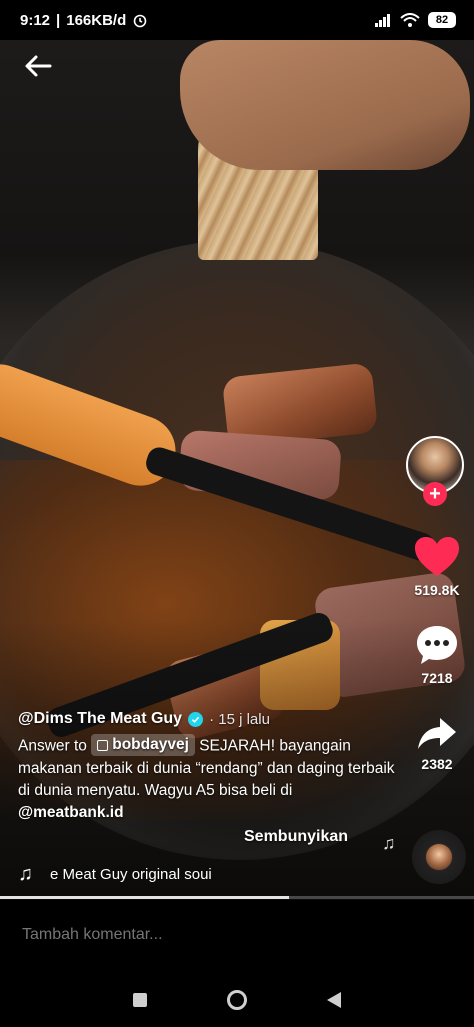 The image size is (474, 1027). Describe the element at coordinates (145, 897) in the screenshot. I see `video-progress-fill` at that location.